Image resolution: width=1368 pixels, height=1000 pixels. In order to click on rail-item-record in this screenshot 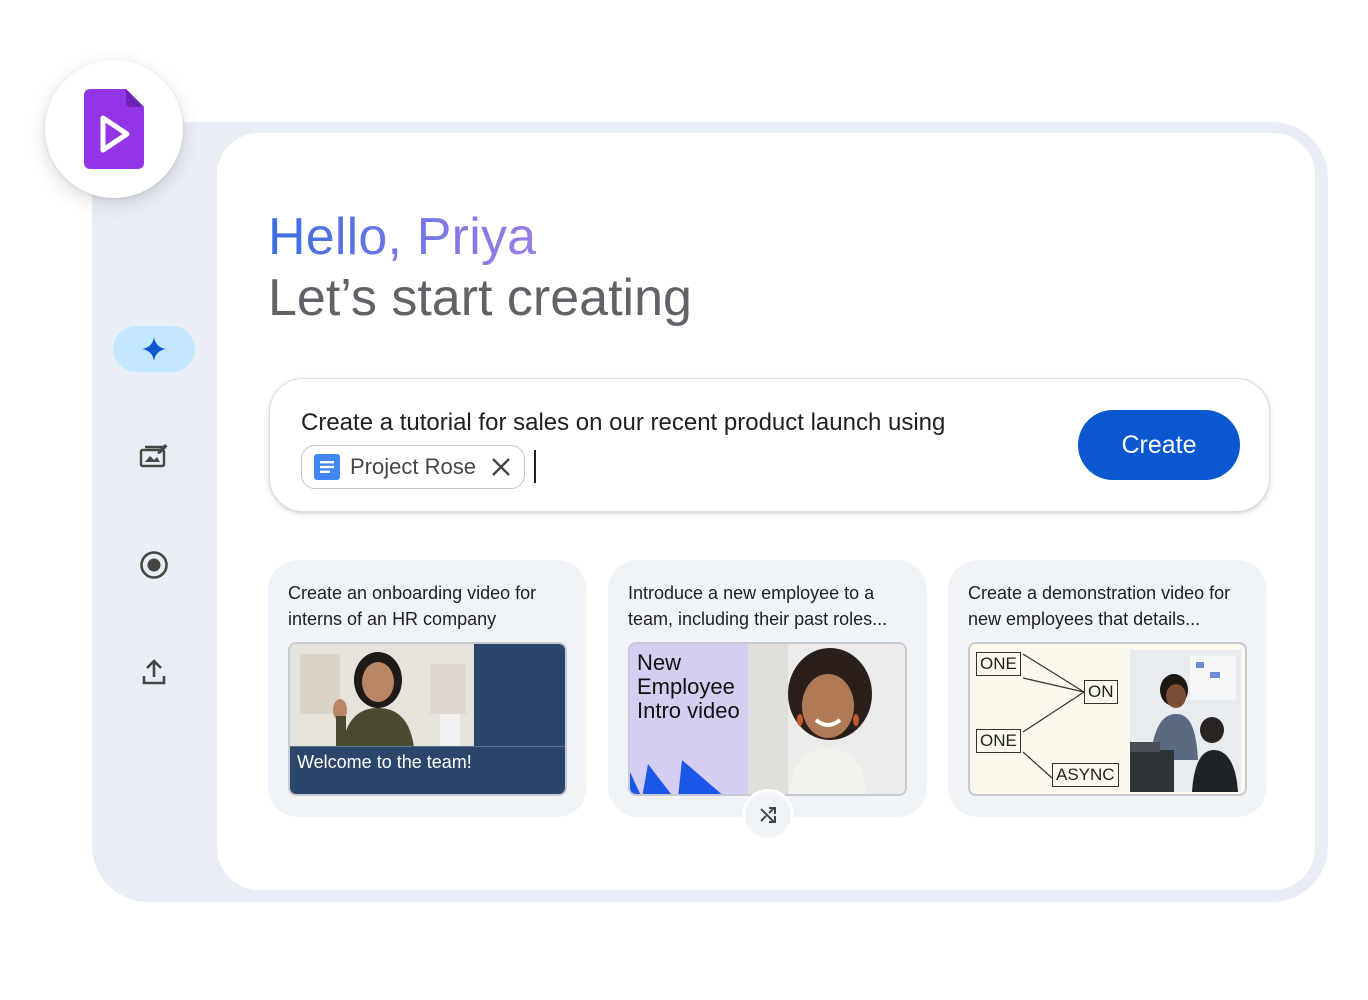, I will do `click(154, 565)`.